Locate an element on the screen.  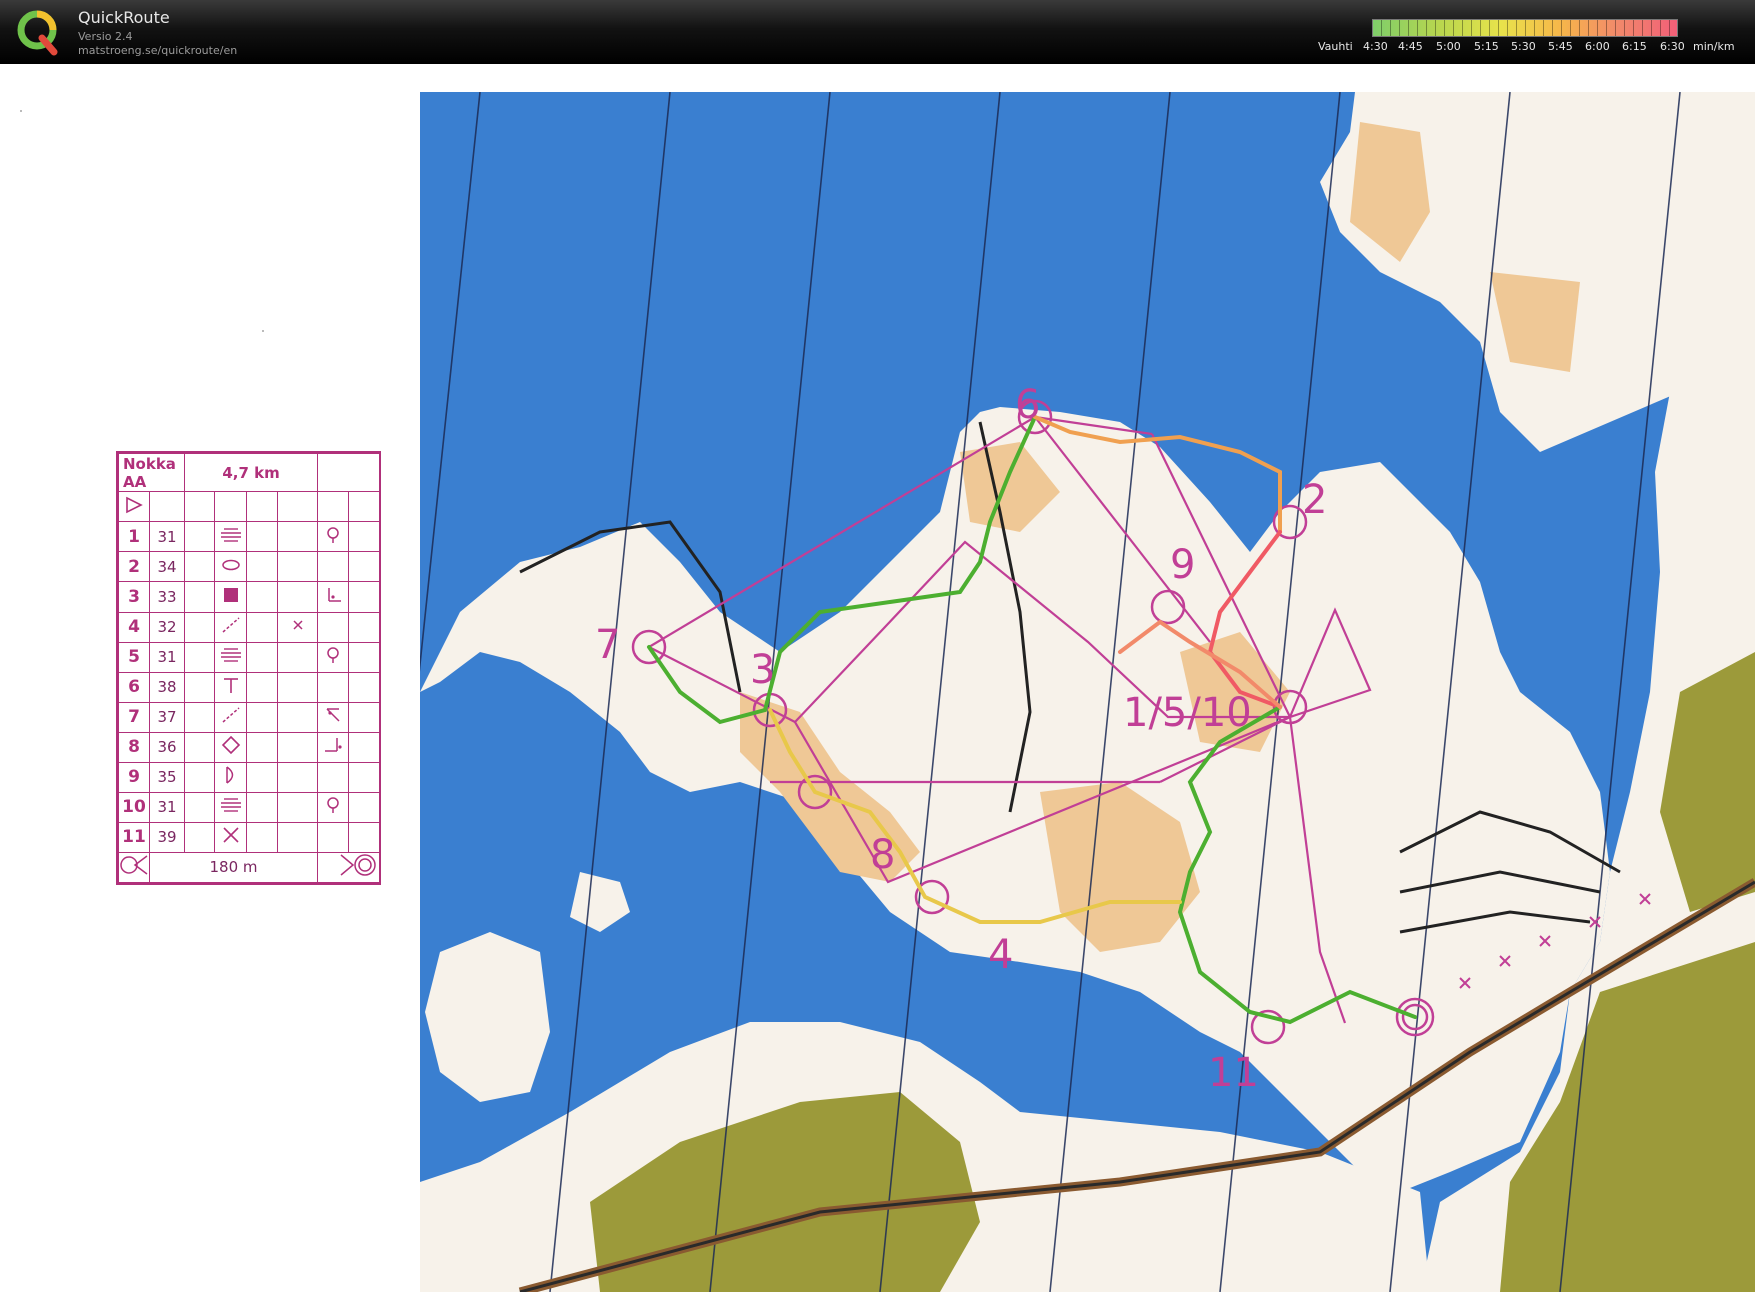
control-code: 33 is located at coordinates (167, 597).